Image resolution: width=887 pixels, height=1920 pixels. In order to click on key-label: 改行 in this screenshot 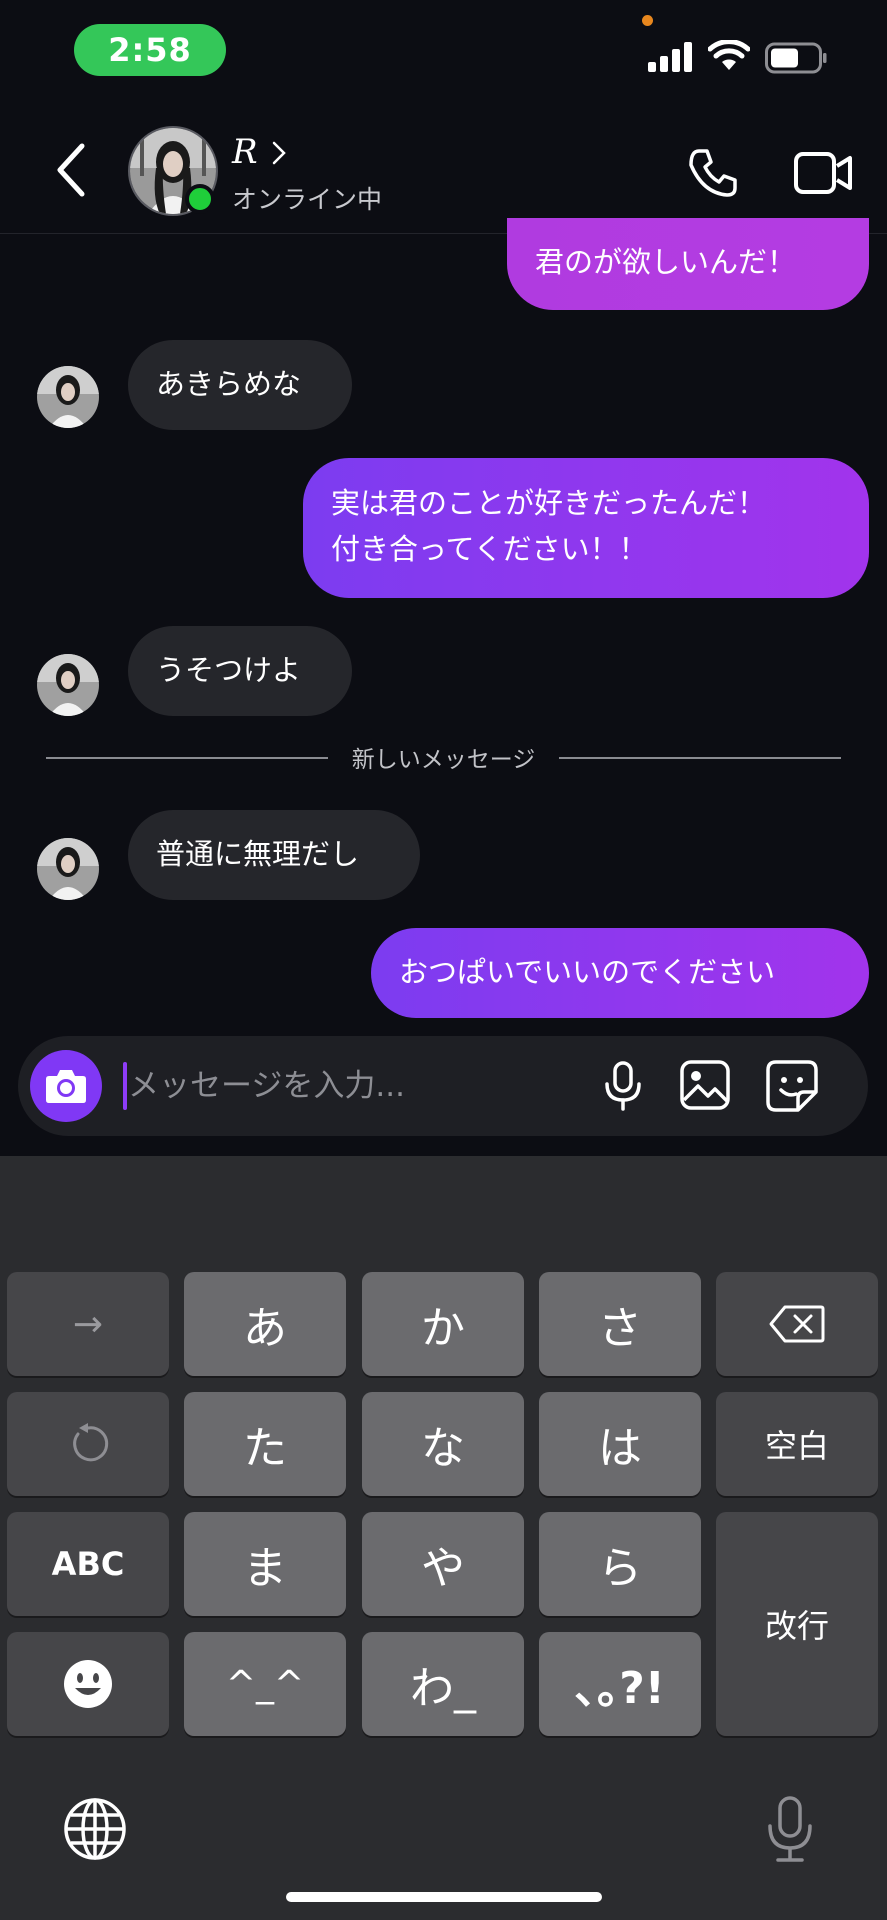, I will do `click(796, 1626)`.